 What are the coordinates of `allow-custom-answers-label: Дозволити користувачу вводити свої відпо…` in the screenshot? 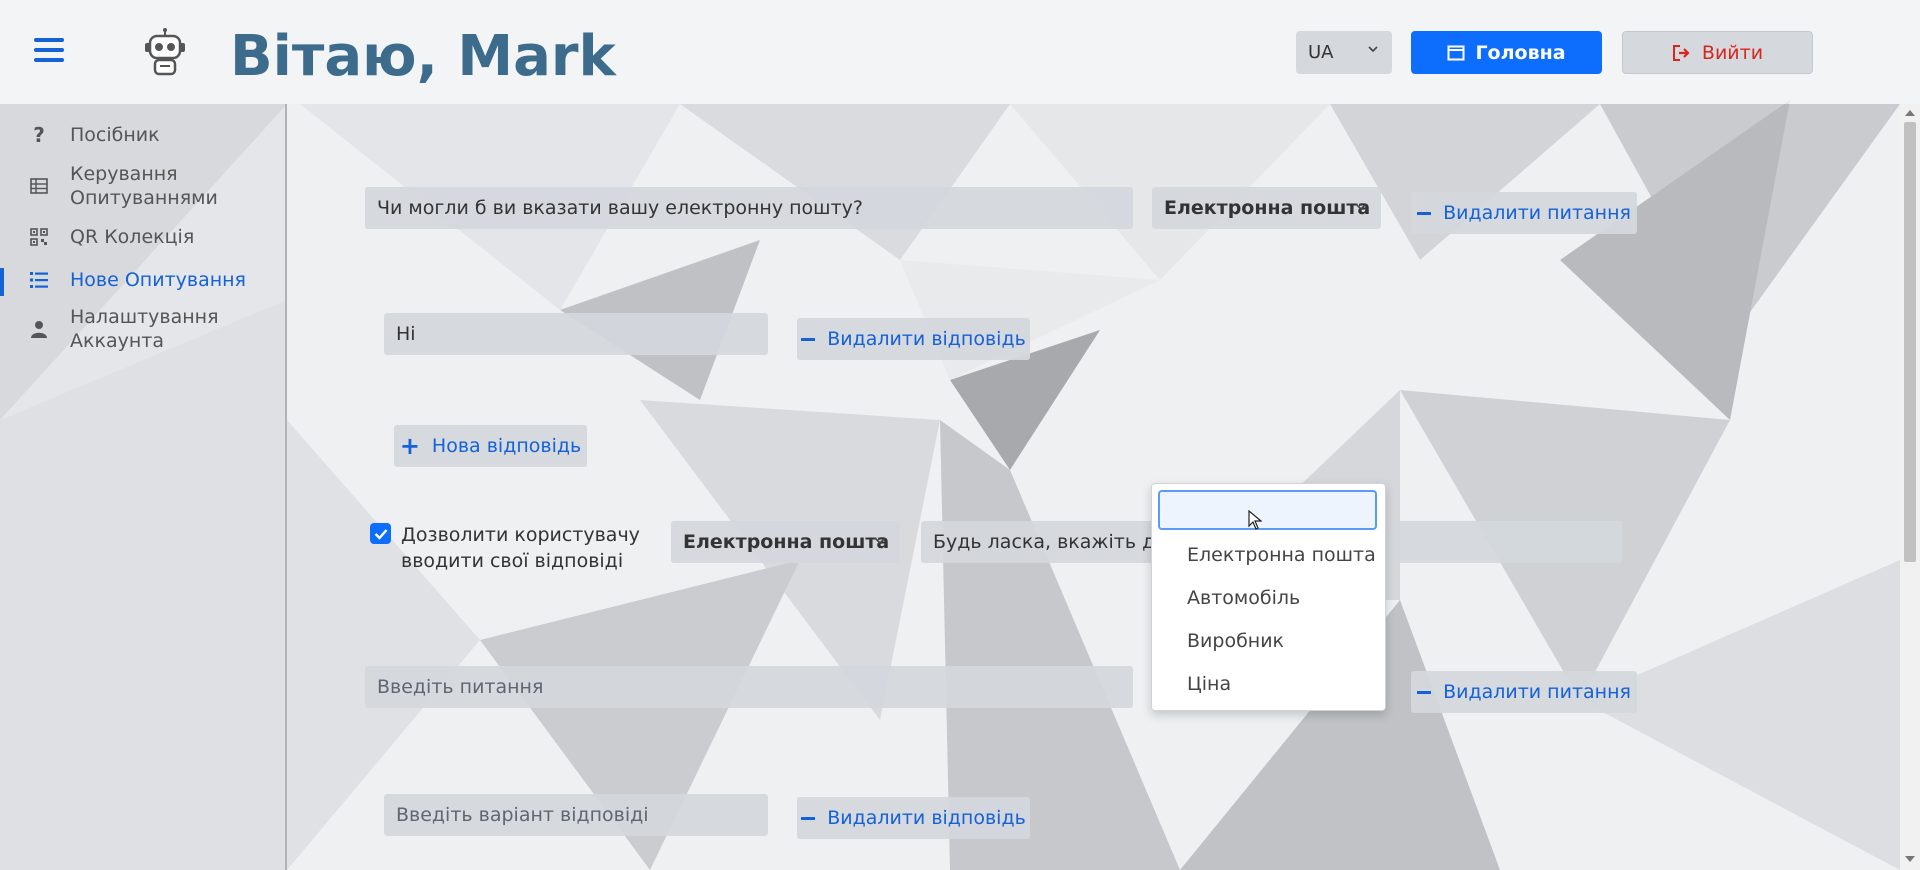 It's located at (520, 548).